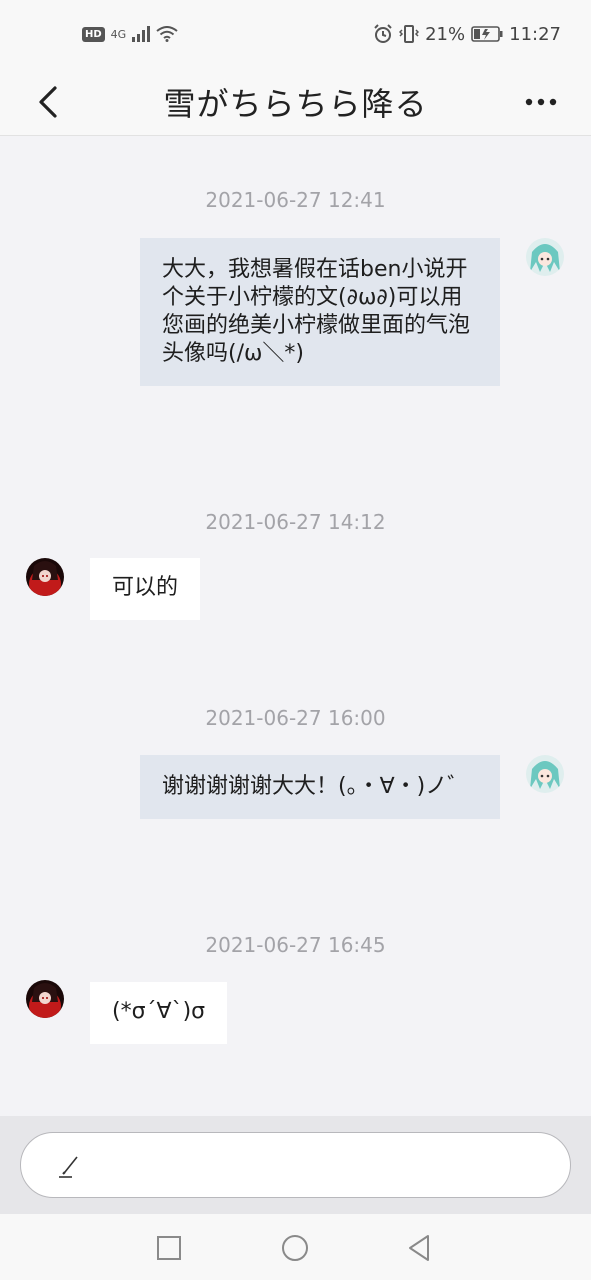  I want to click on nav-back-button, so click(419, 1248).